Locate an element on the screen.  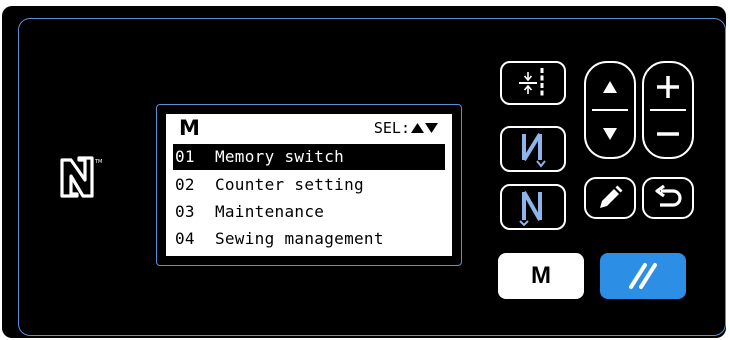
minus-button is located at coordinates (668, 133).